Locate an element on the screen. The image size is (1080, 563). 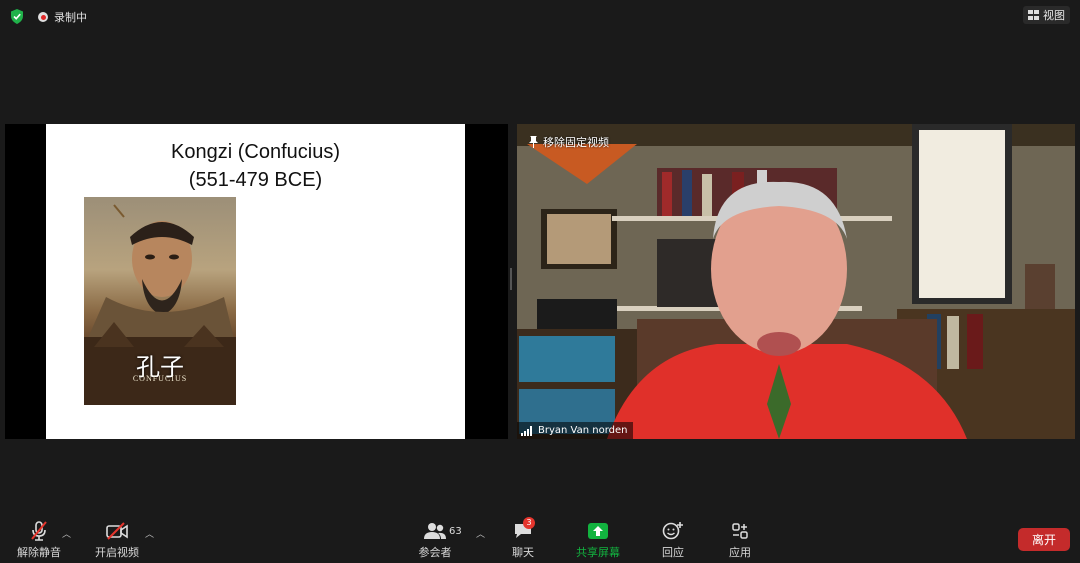
recording-label: 录制中 is located at coordinates (70, 17).